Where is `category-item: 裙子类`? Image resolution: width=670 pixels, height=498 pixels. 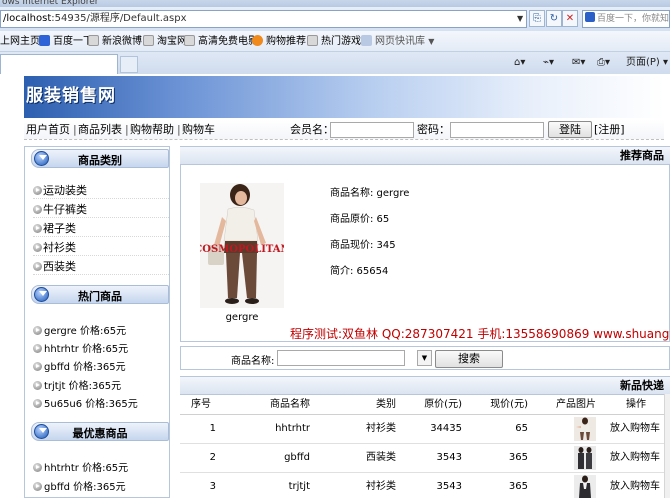 category-item: 裙子类 is located at coordinates (101, 229).